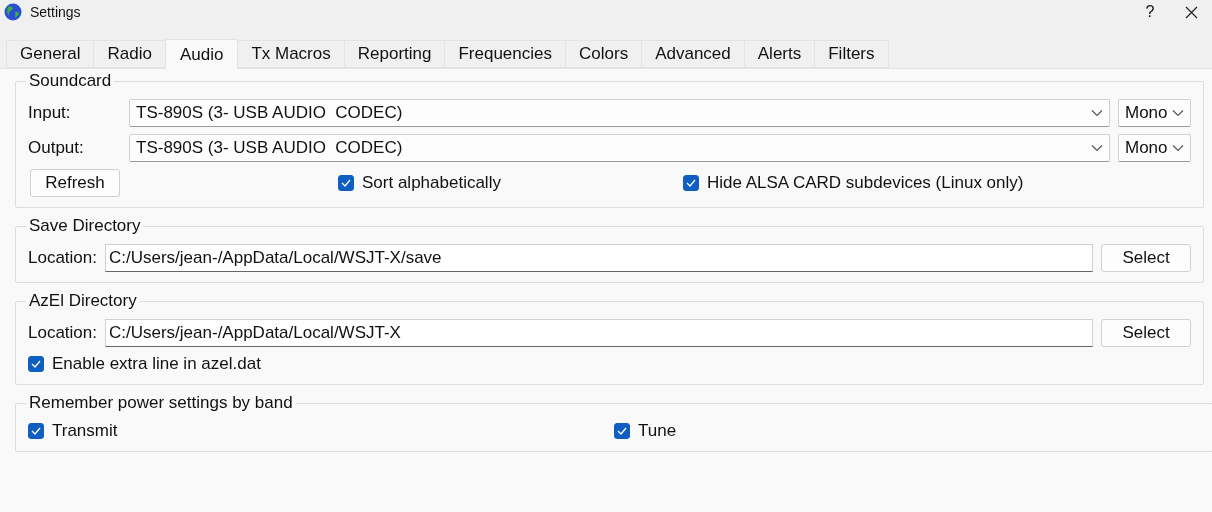 The height and width of the screenshot is (512, 1212). Describe the element at coordinates (604, 54) in the screenshot. I see `tab: Colors` at that location.